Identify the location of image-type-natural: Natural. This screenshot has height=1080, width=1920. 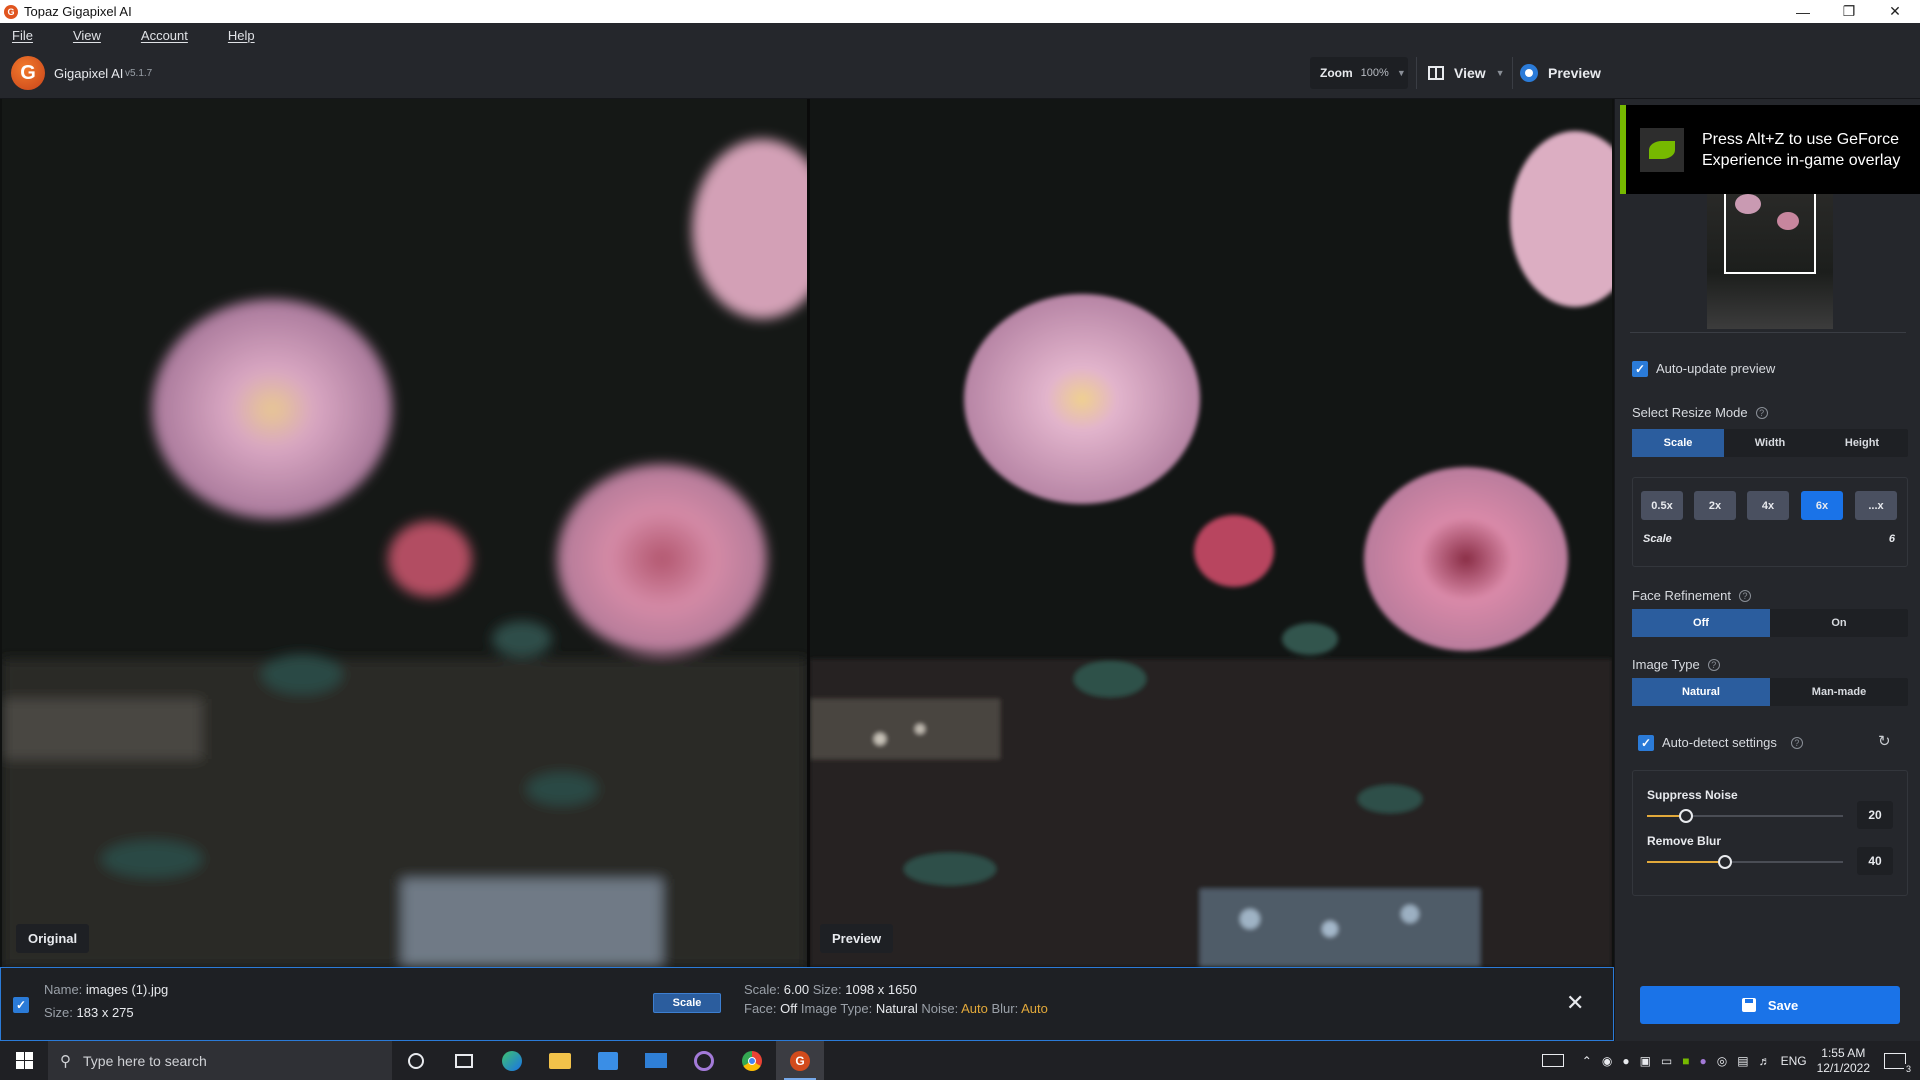
(1701, 692).